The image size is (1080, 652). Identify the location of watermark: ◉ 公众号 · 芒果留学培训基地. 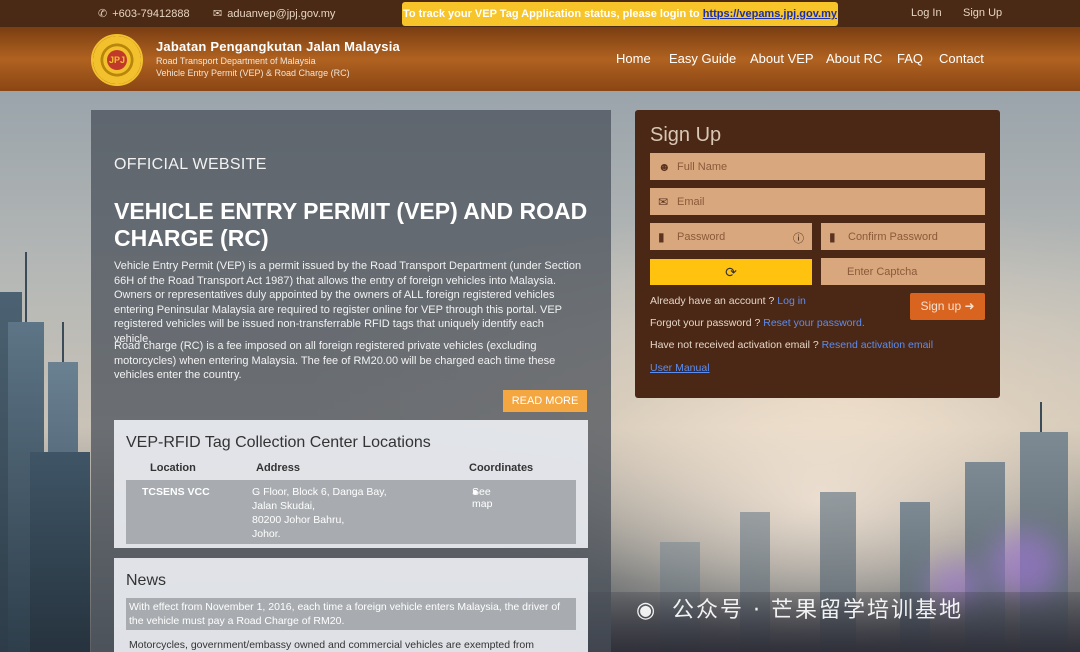
(799, 608).